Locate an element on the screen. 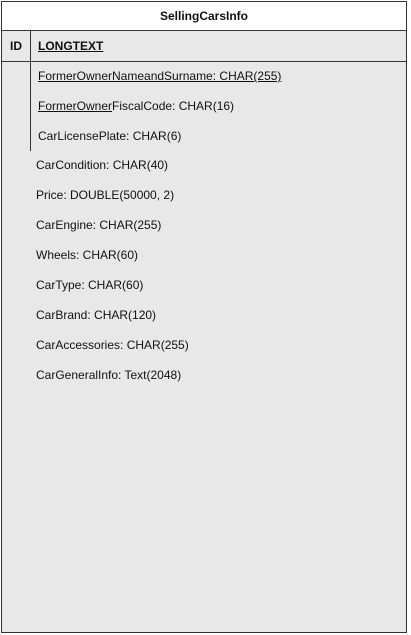  foreign-key-divider is located at coordinates (30, 106).